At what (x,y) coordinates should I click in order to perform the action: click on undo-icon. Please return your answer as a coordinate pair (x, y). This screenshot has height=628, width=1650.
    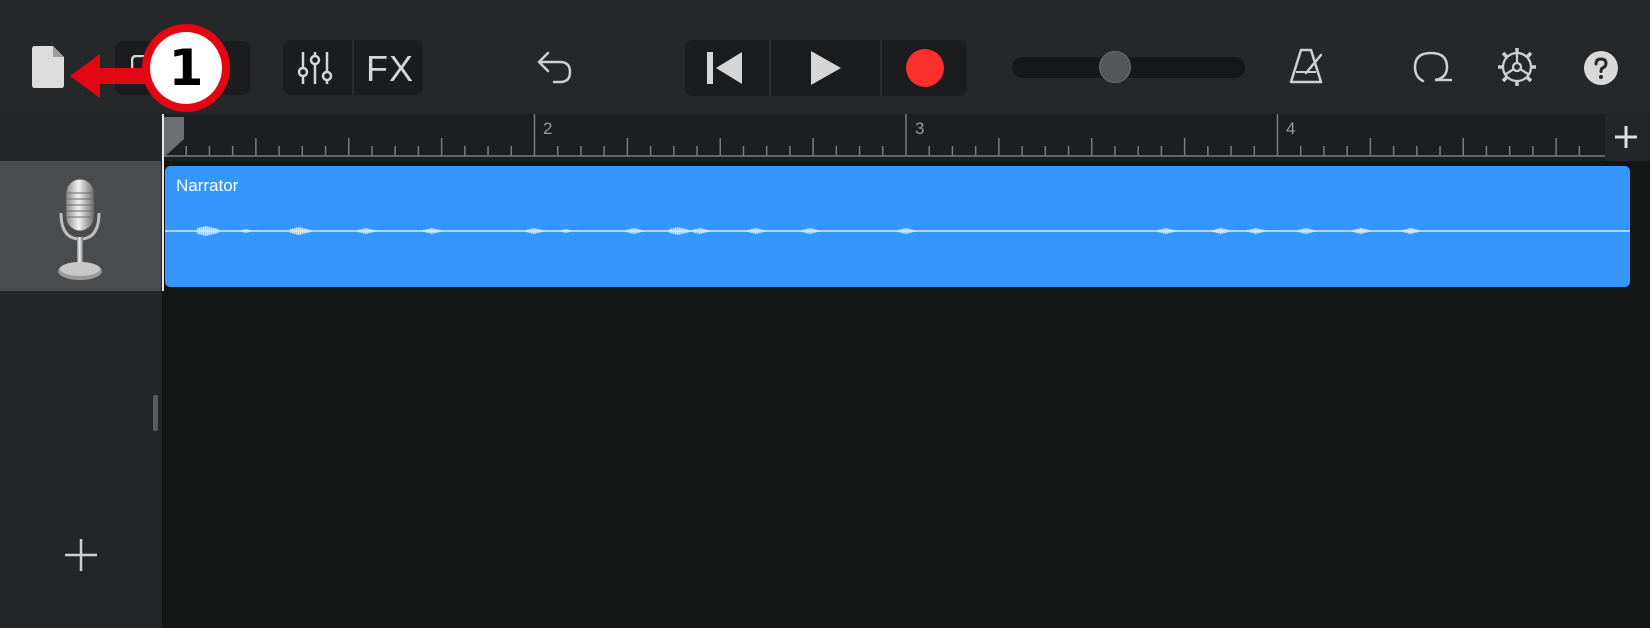
    Looking at the image, I should click on (554, 67).